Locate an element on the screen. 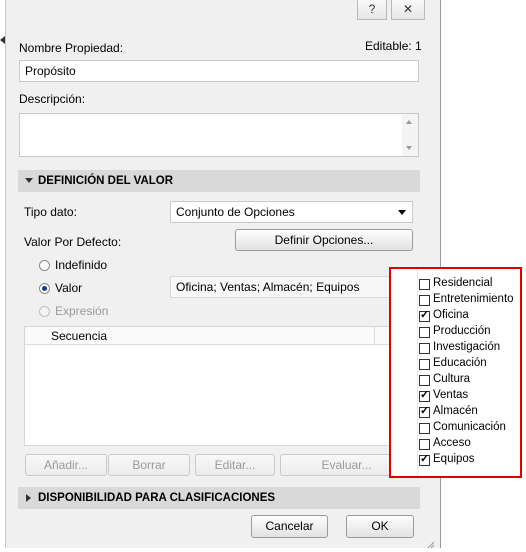  scroll-up-icon is located at coordinates (409, 122).